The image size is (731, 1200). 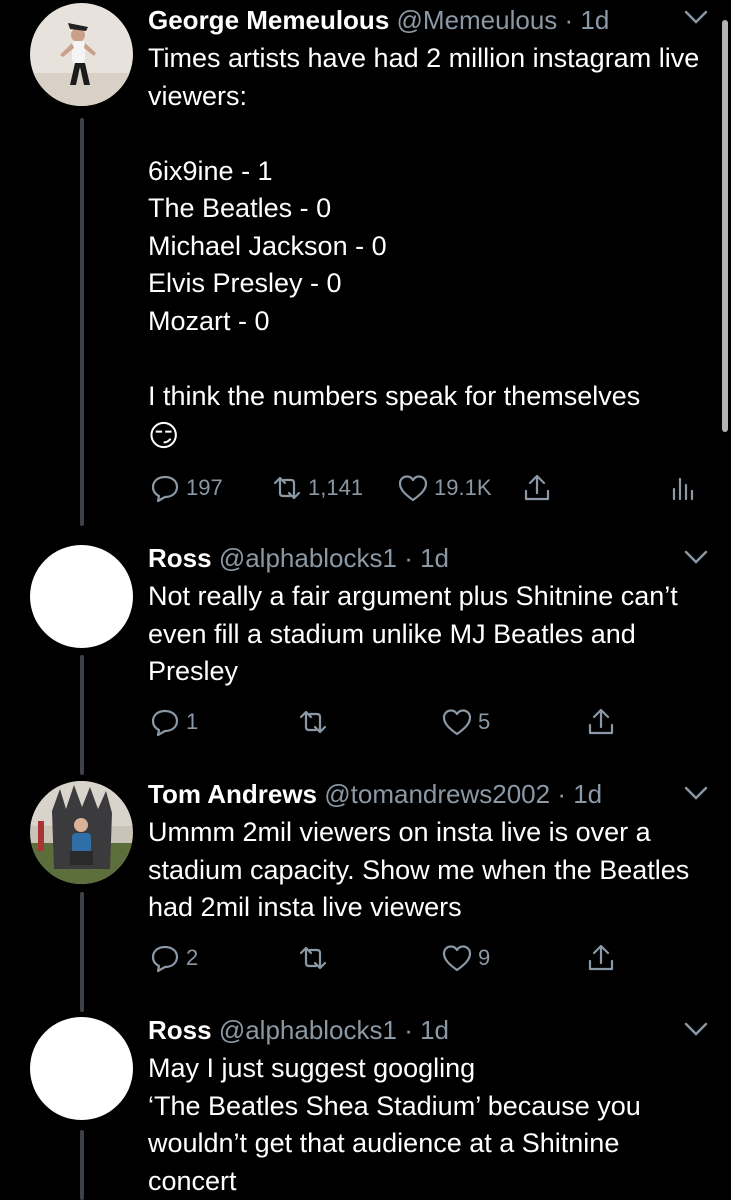 What do you see at coordinates (164, 436) in the screenshot?
I see `emoji: 😏` at bounding box center [164, 436].